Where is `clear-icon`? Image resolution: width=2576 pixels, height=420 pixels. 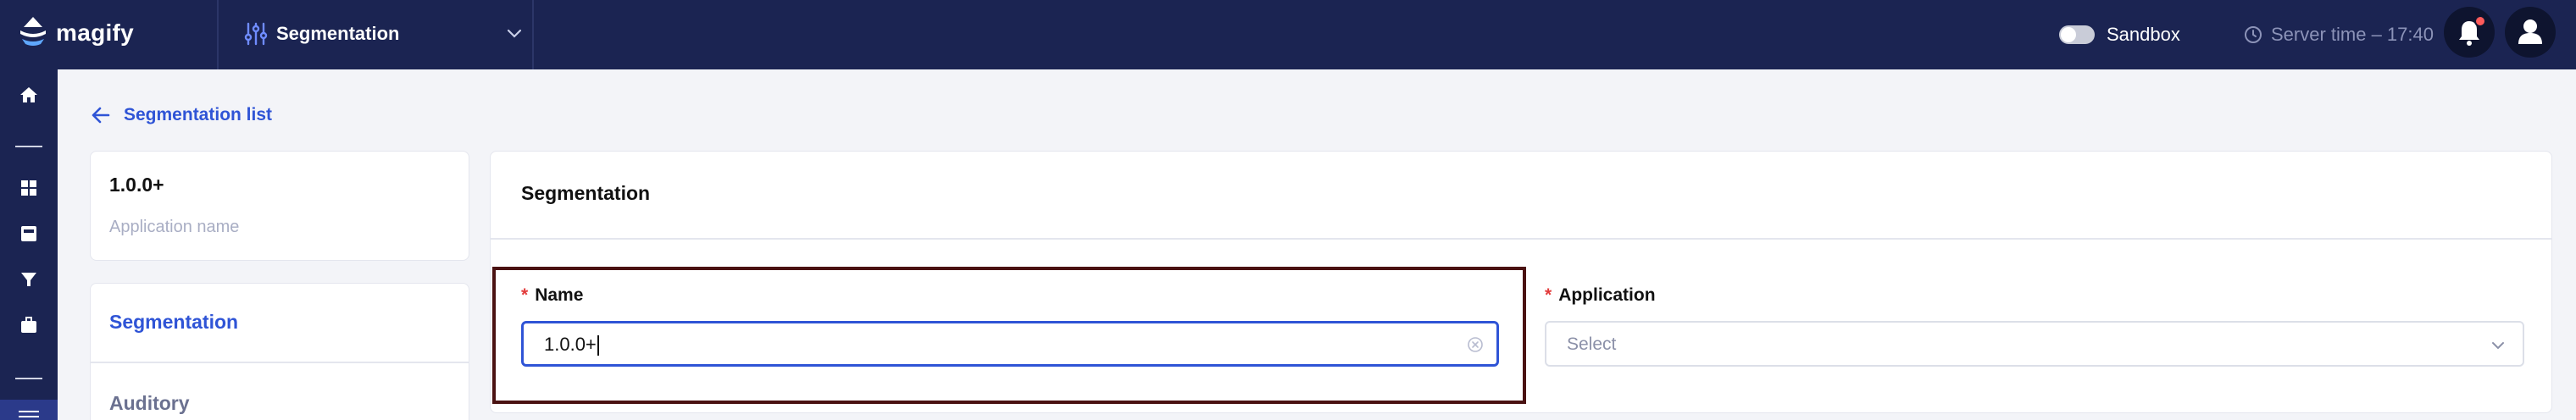 clear-icon is located at coordinates (1475, 345).